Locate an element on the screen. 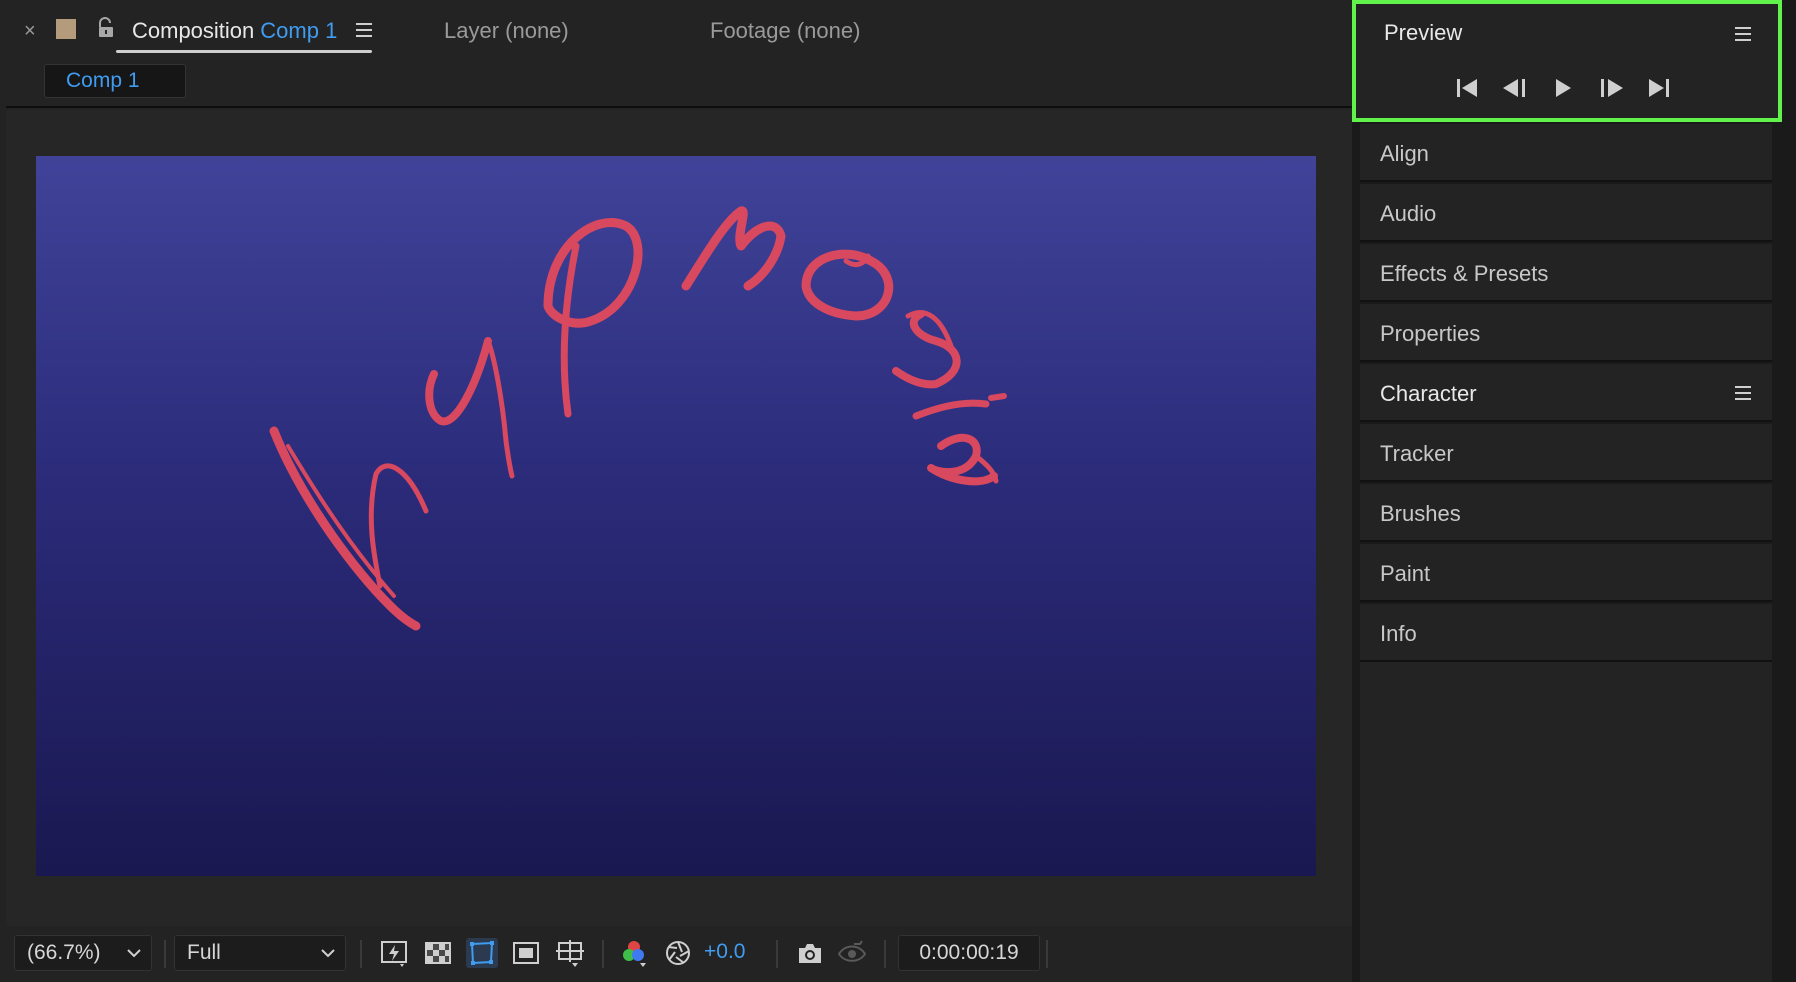  active-tab-indicator is located at coordinates (244, 51).